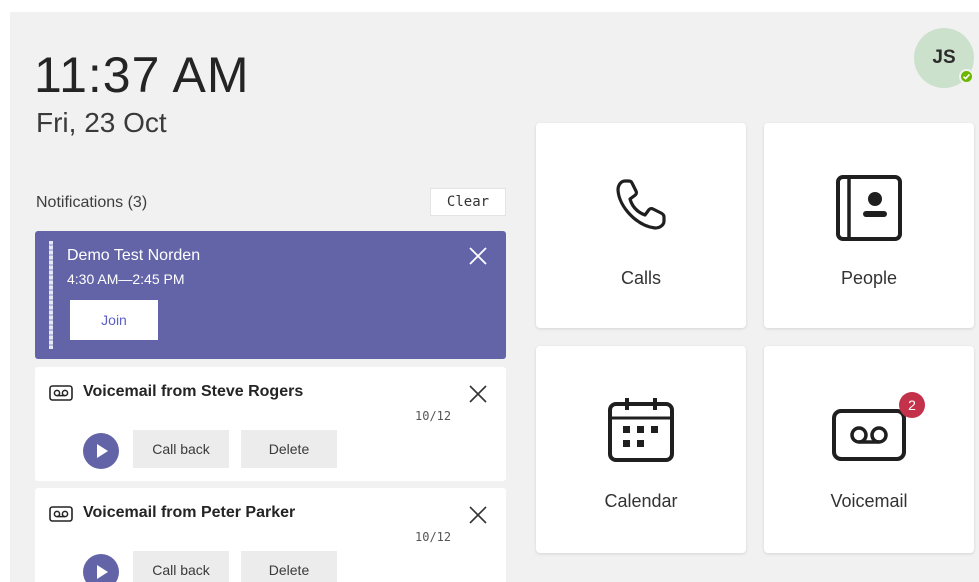 The image size is (979, 582). Describe the element at coordinates (193, 391) in the screenshot. I see `voicemail-title: Voicemail from Steve Rogers` at that location.